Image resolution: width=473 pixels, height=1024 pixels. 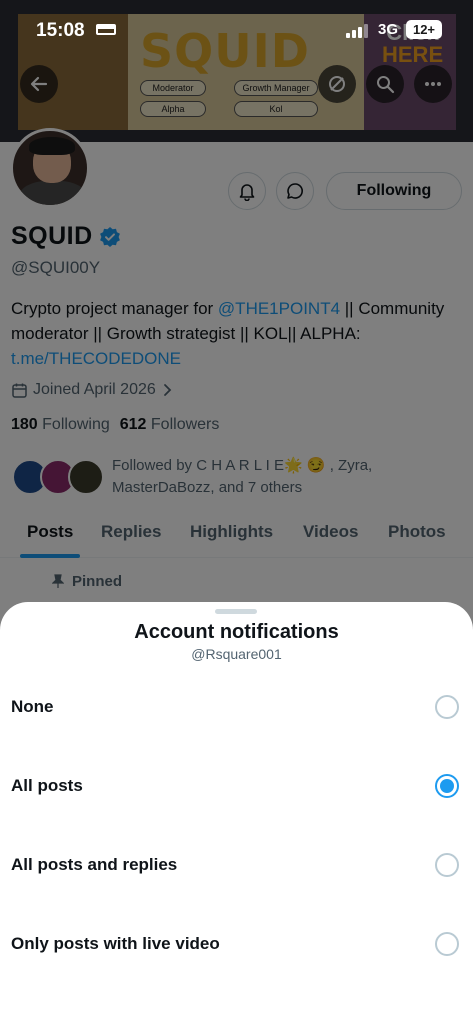 What do you see at coordinates (358, 31) in the screenshot?
I see `signal-icon` at bounding box center [358, 31].